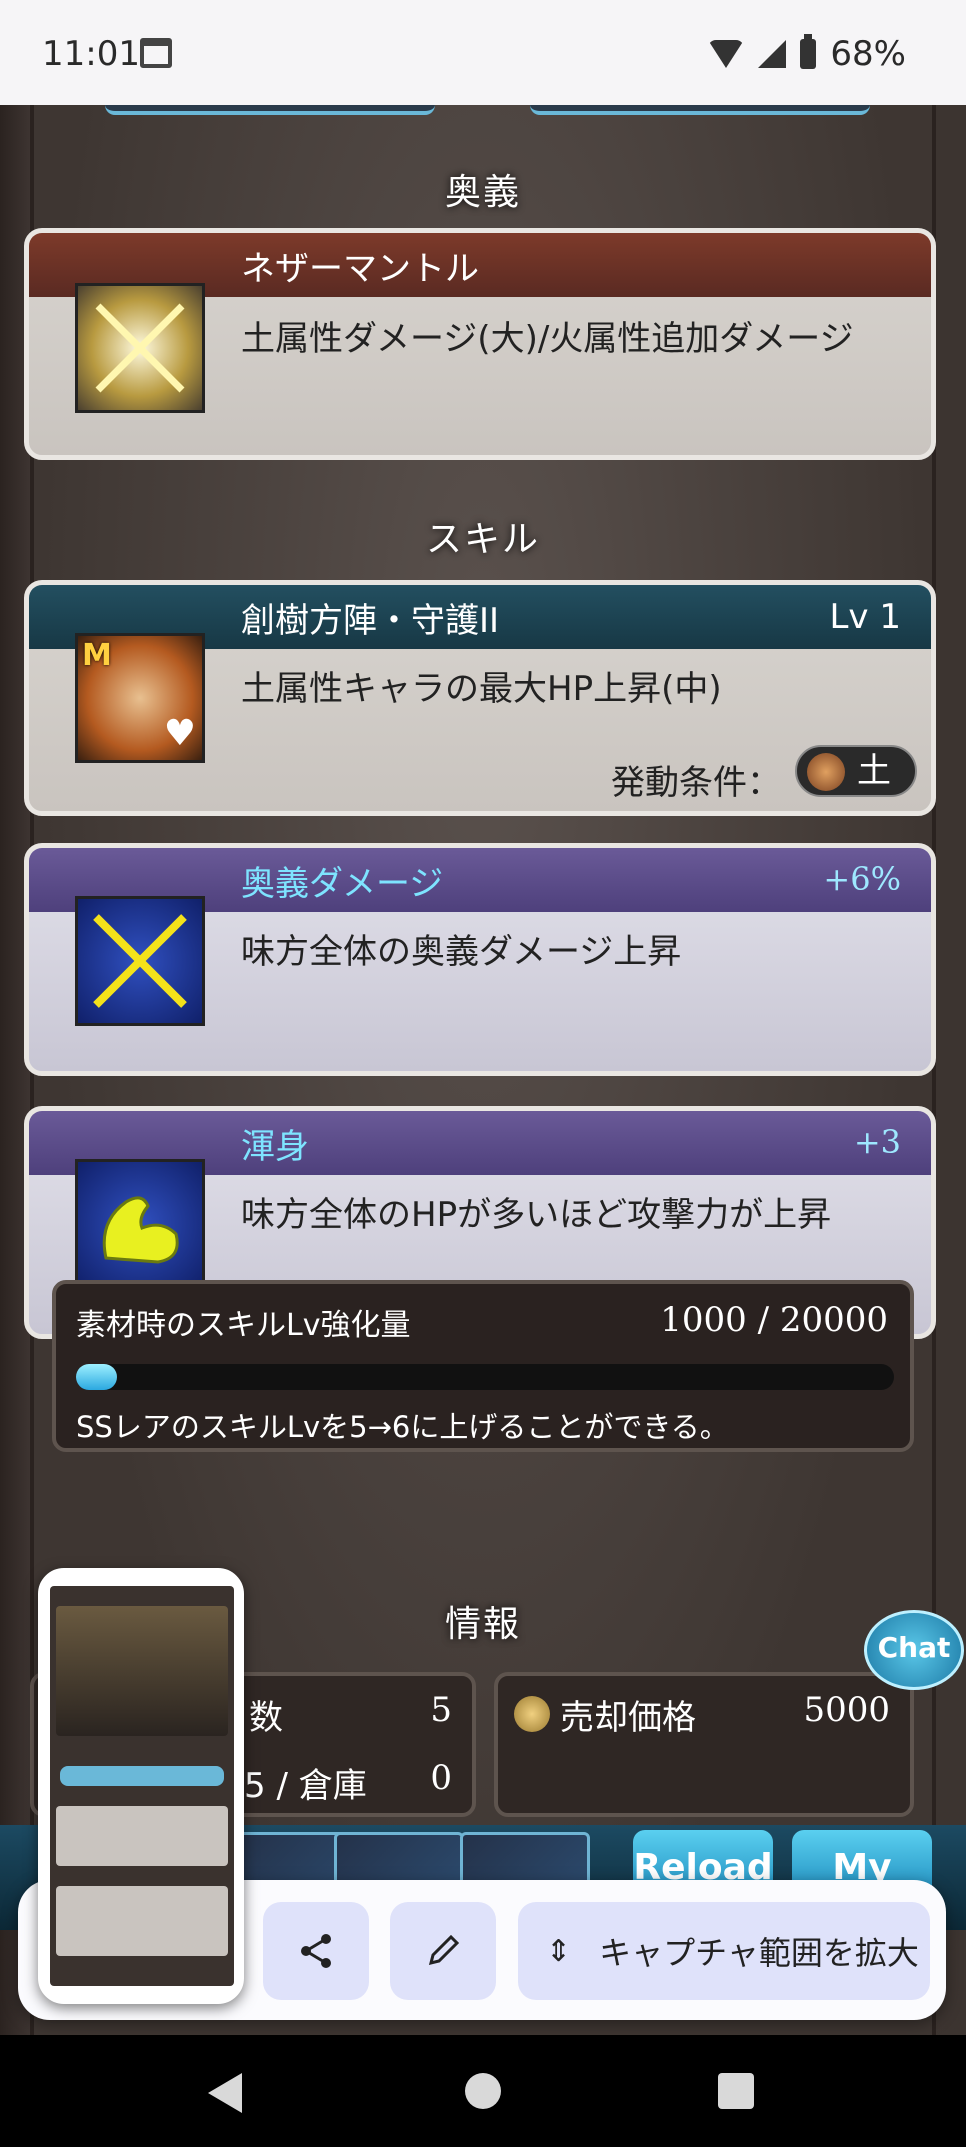  Describe the element at coordinates (846, 1710) in the screenshot. I see `info-sell-value: 5000` at that location.